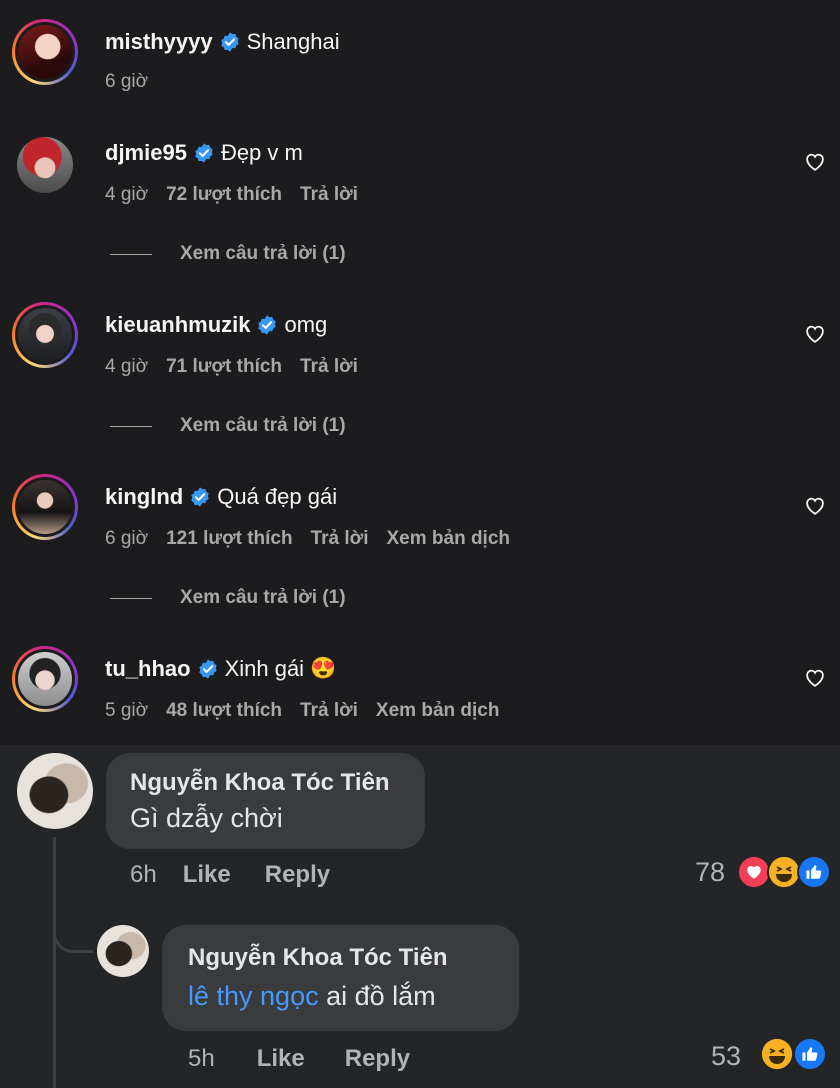  I want to click on like-count: 71 lượt thích, so click(224, 366).